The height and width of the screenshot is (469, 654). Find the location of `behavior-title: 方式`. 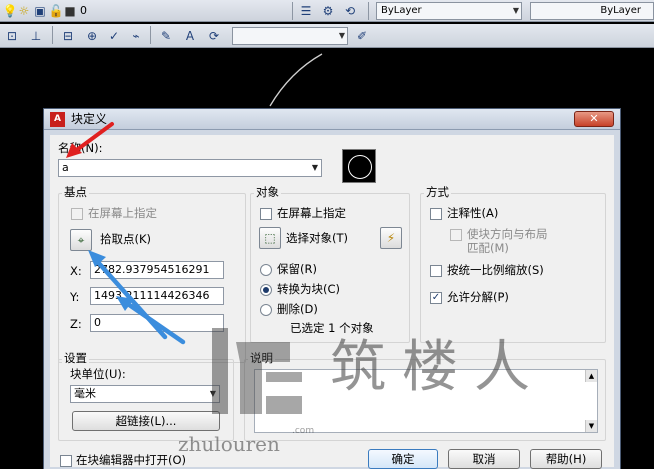

behavior-title: 方式 is located at coordinates (437, 192).